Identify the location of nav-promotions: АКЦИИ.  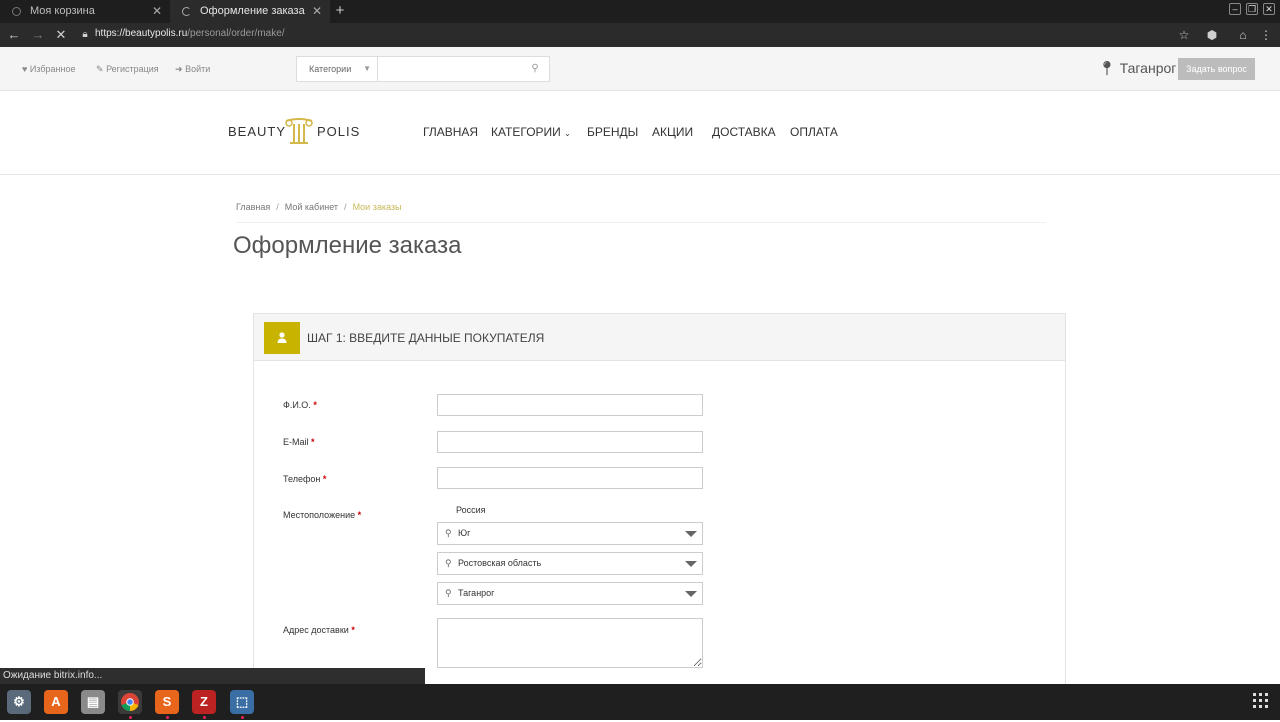
(672, 132).